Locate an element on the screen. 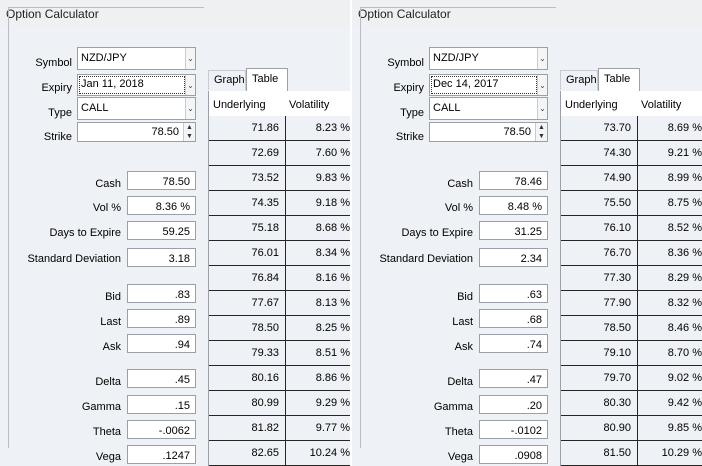  ask-field: .74 is located at coordinates (513, 343).